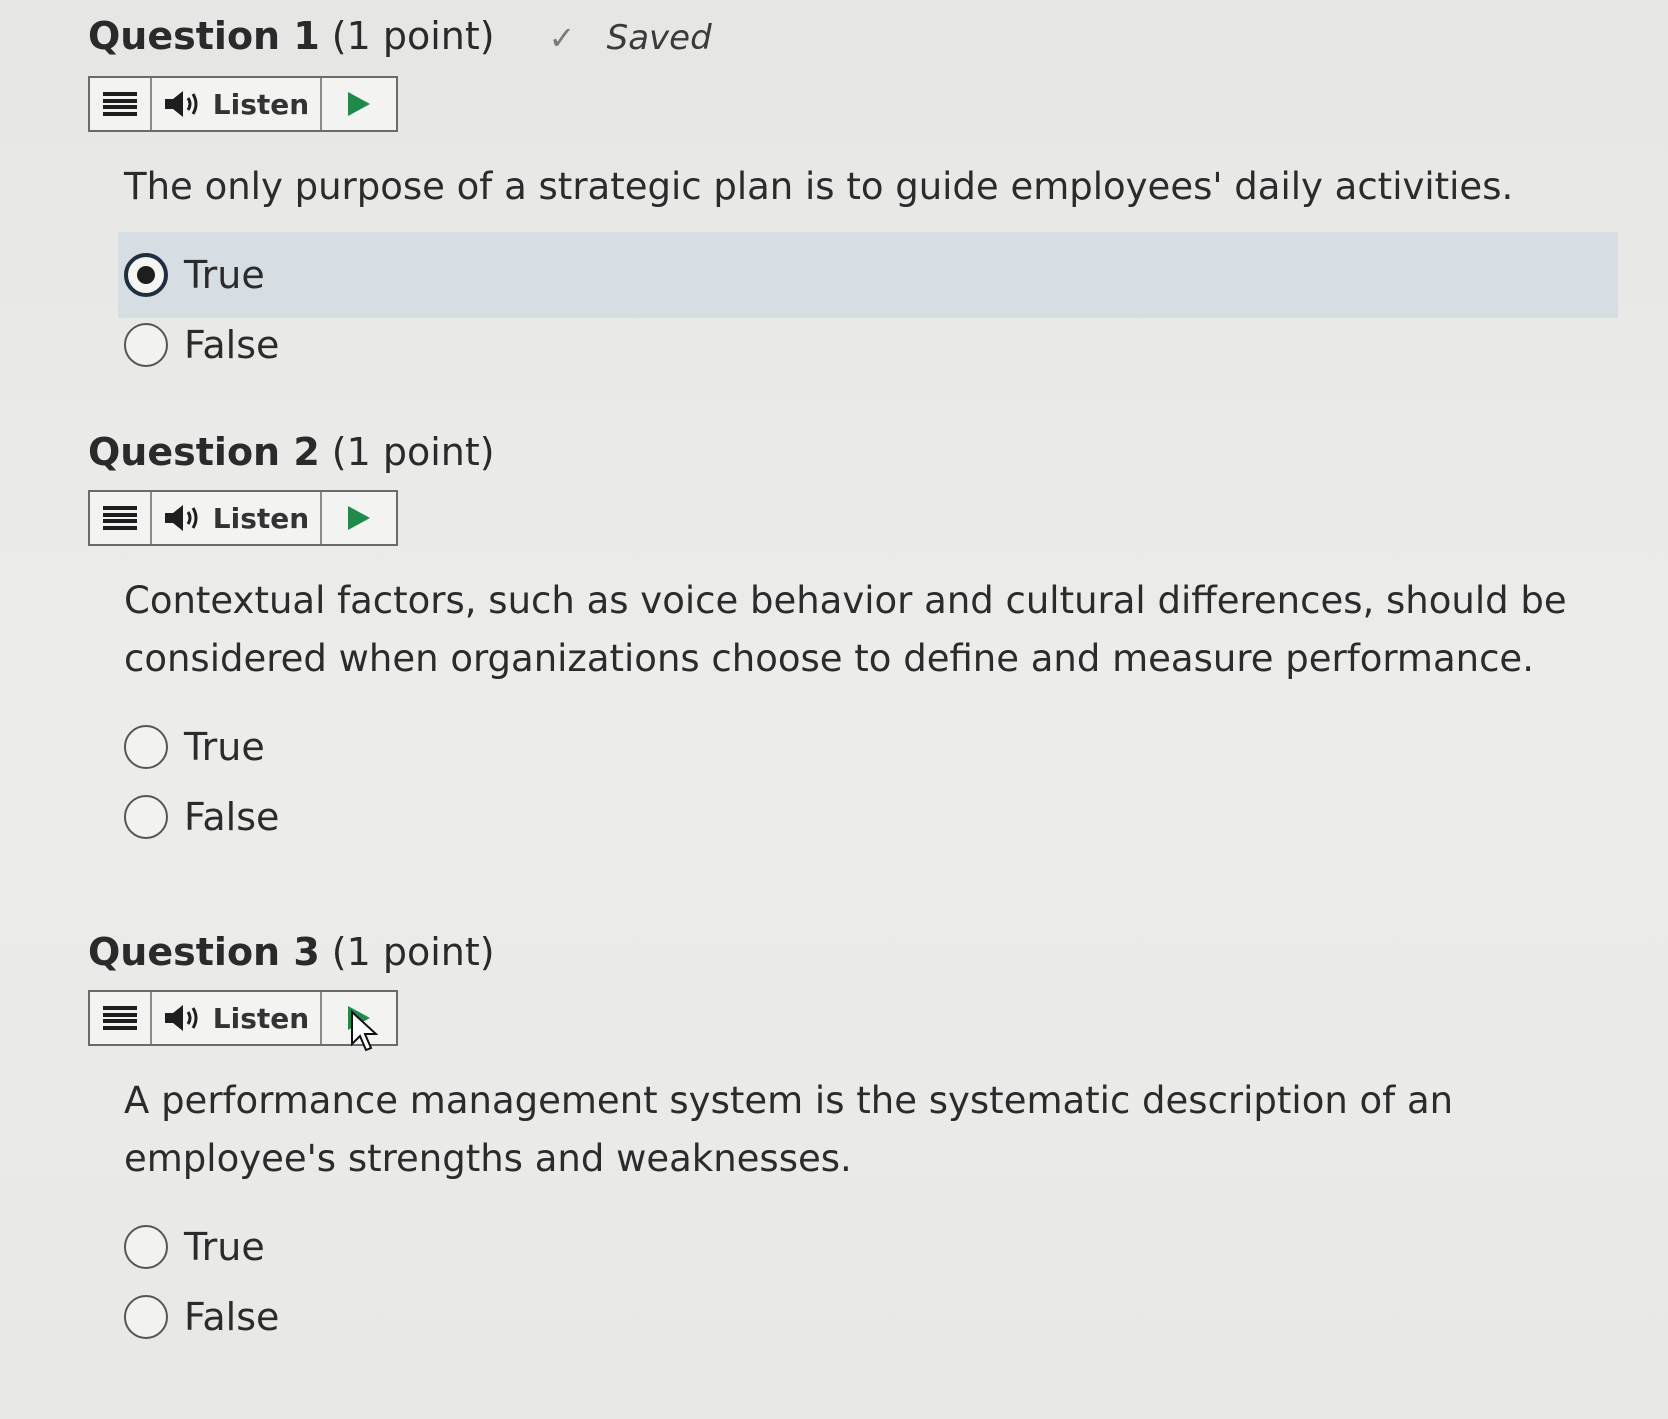  Describe the element at coordinates (204, 452) in the screenshot. I see `question-title: Question 2` at that location.